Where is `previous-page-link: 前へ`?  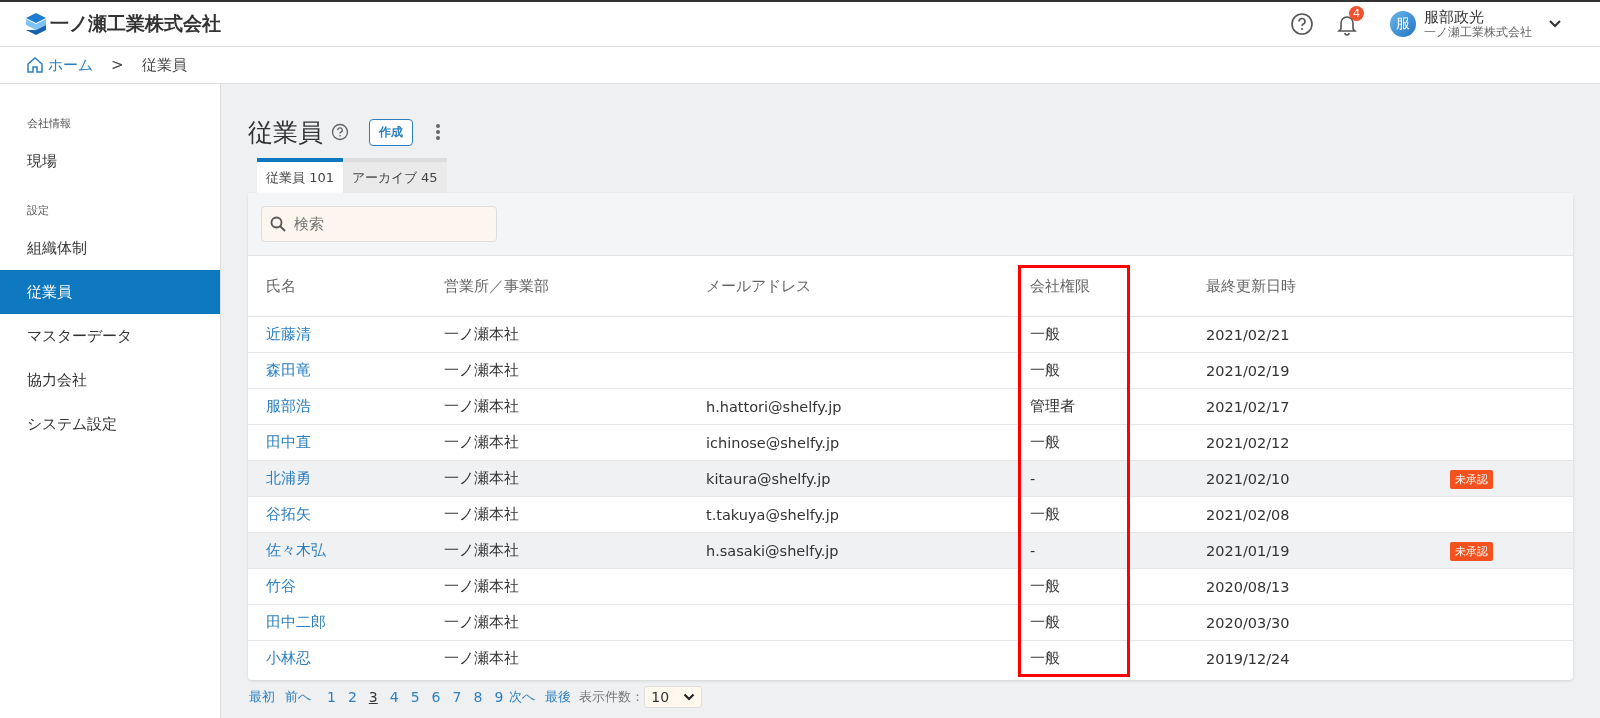 previous-page-link: 前へ is located at coordinates (298, 697).